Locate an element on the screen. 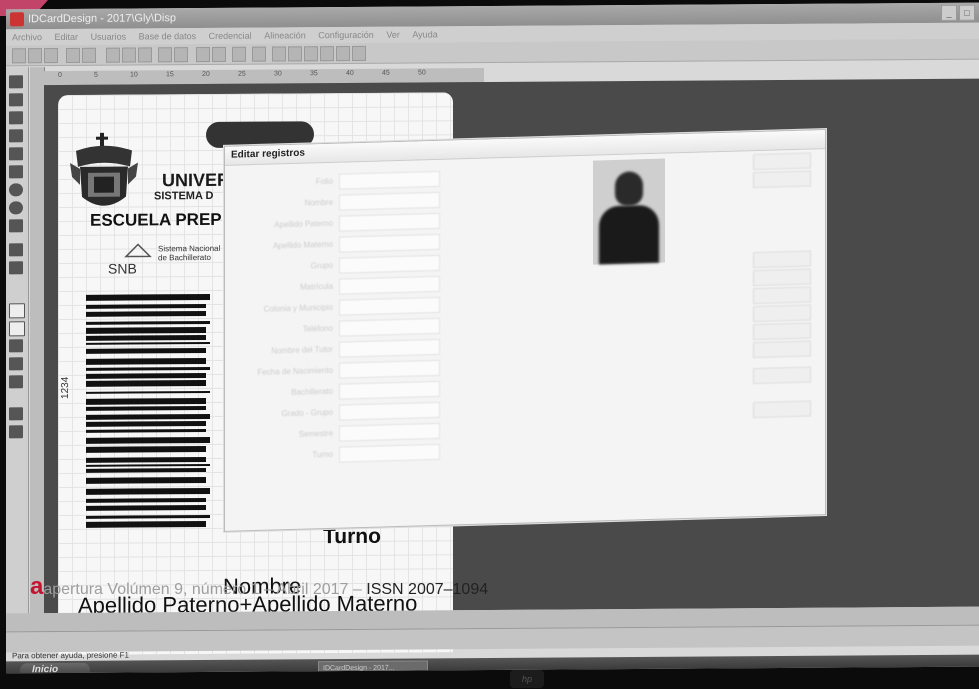 The width and height of the screenshot is (979, 689). ruler-tick-label: 35 is located at coordinates (314, 74).